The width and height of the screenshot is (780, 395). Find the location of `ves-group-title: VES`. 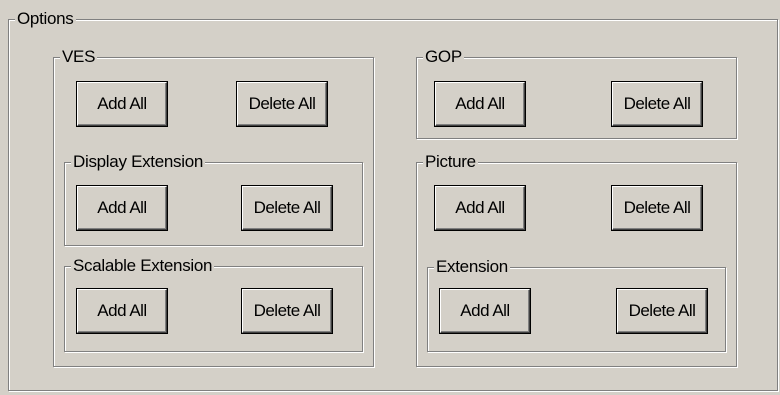

ves-group-title: VES is located at coordinates (79, 57).